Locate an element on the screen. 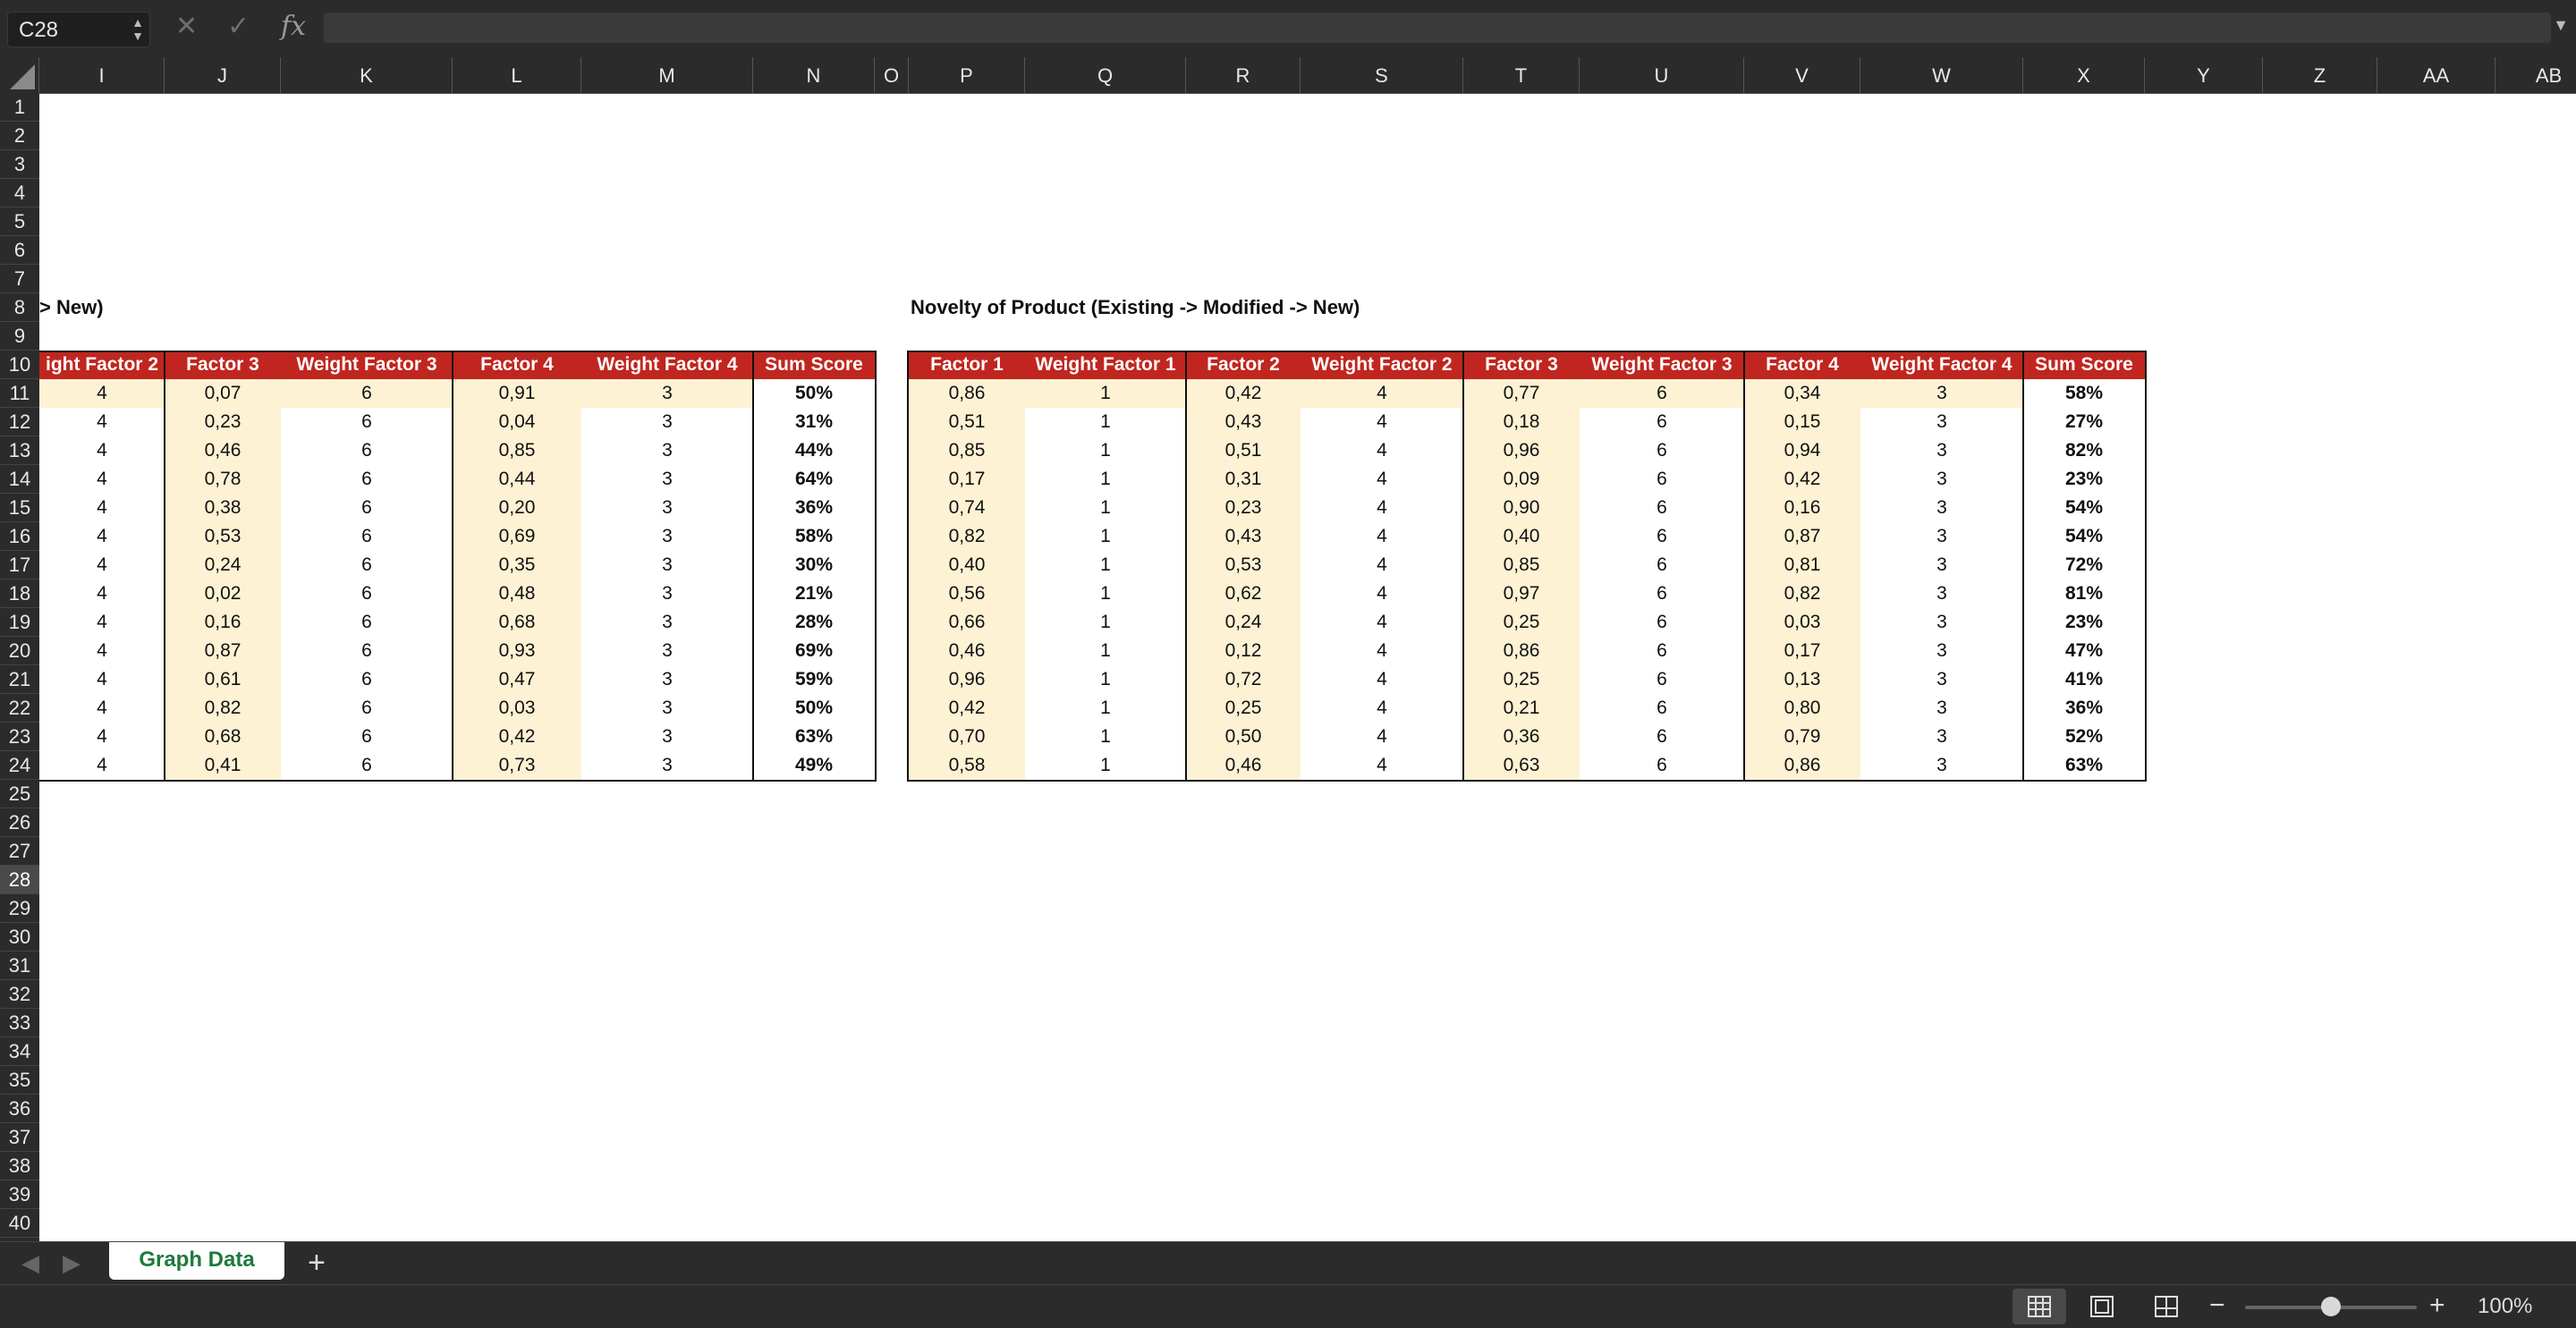  table-cell: 64% is located at coordinates (814, 479).